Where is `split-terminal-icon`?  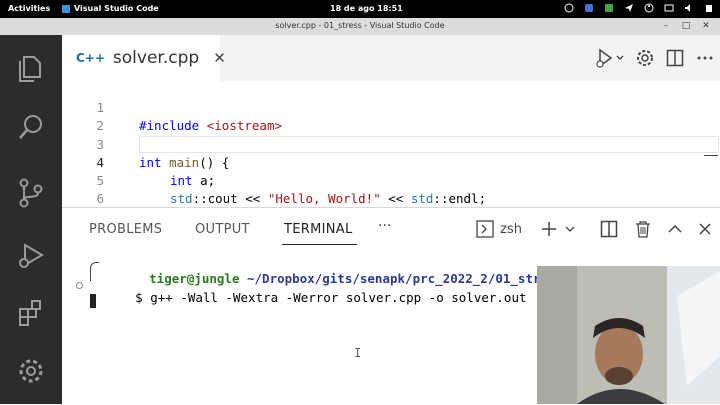
split-terminal-icon is located at coordinates (609, 229).